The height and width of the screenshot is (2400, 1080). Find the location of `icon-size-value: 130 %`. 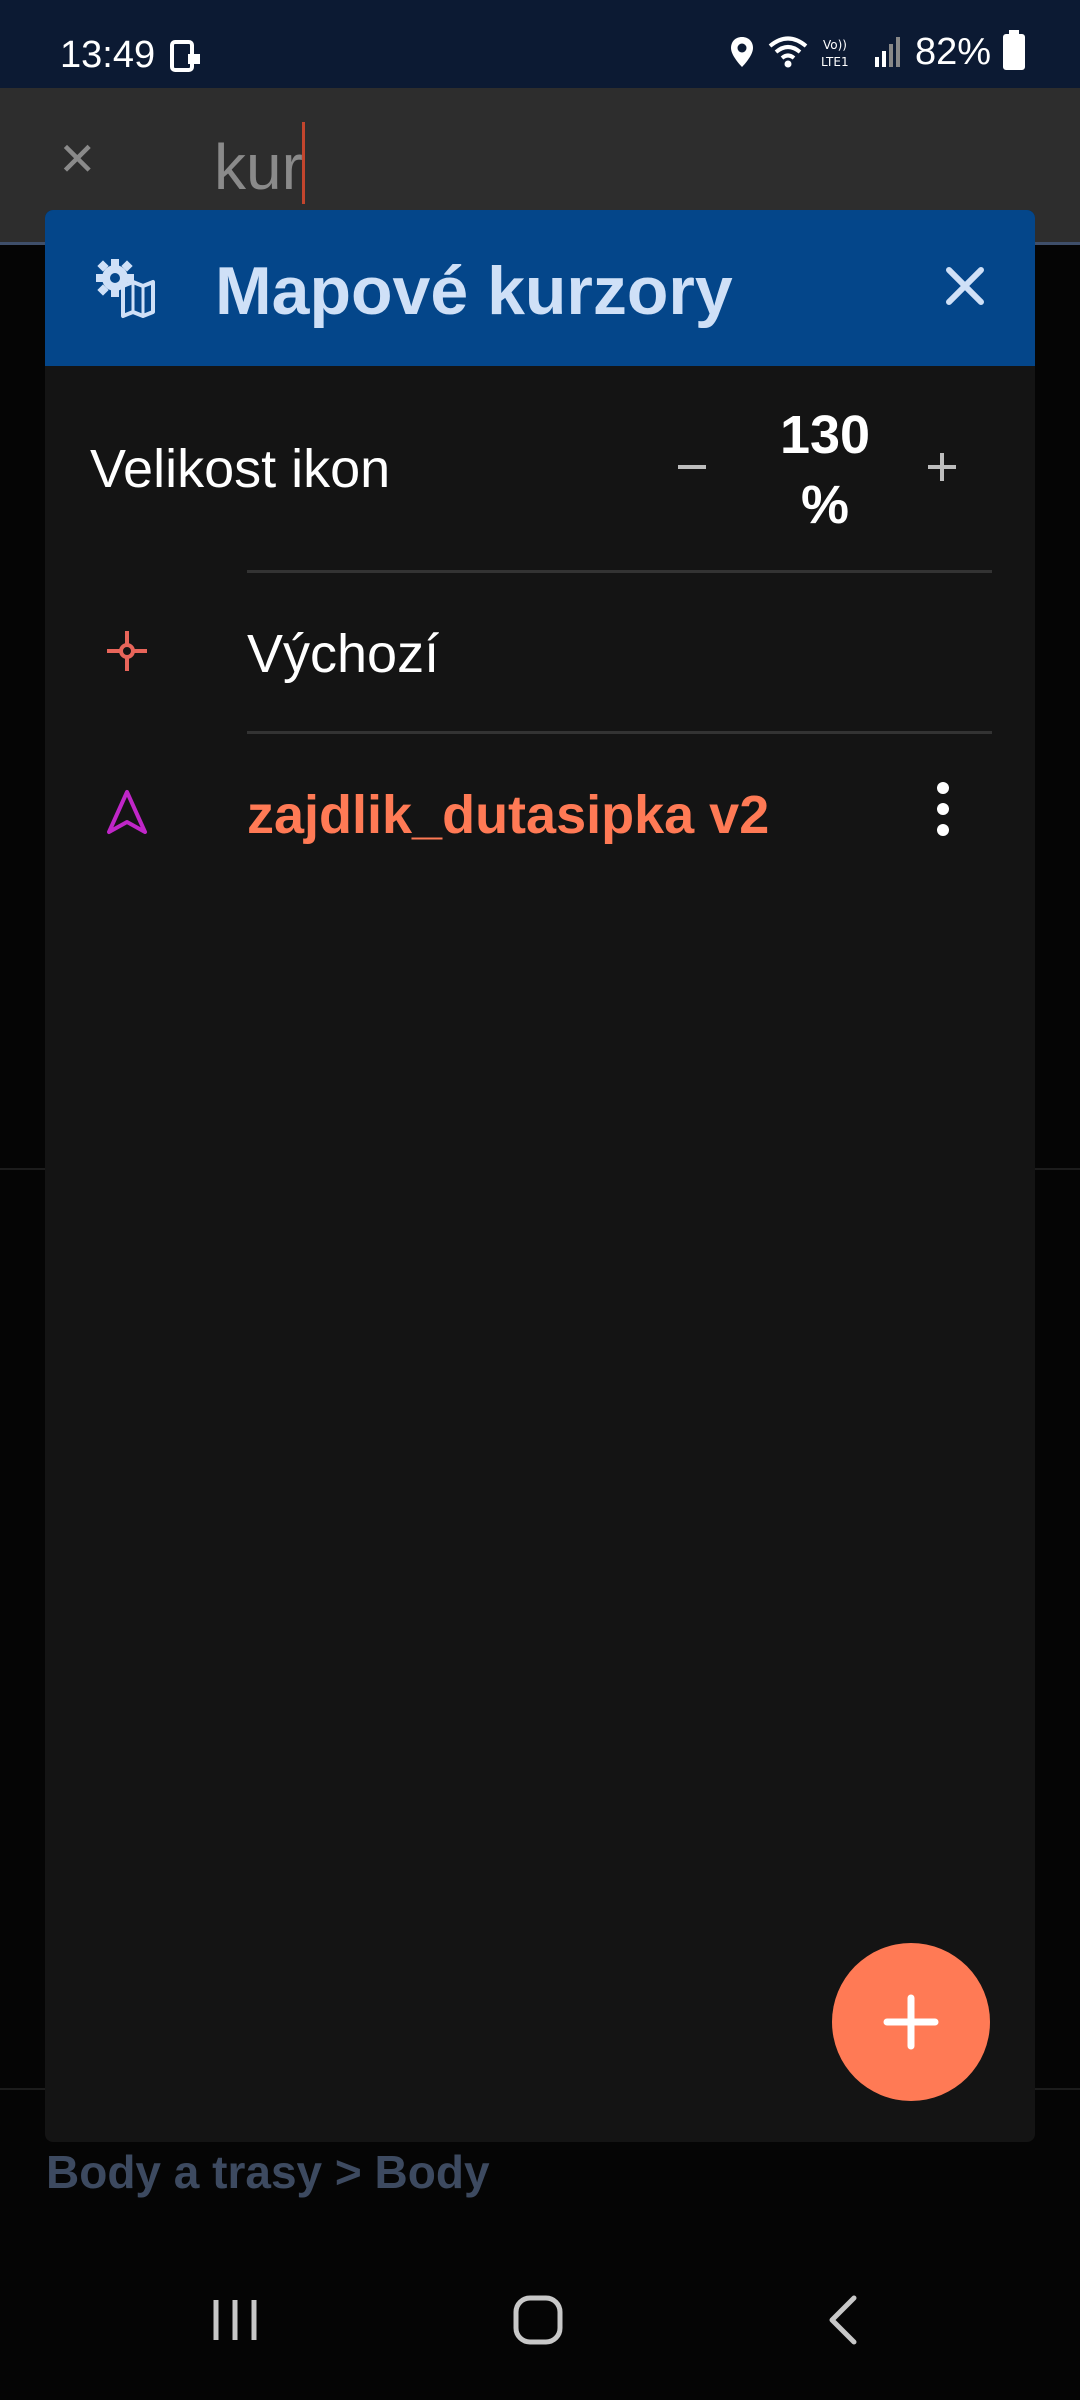

icon-size-value: 130 % is located at coordinates (825, 470).